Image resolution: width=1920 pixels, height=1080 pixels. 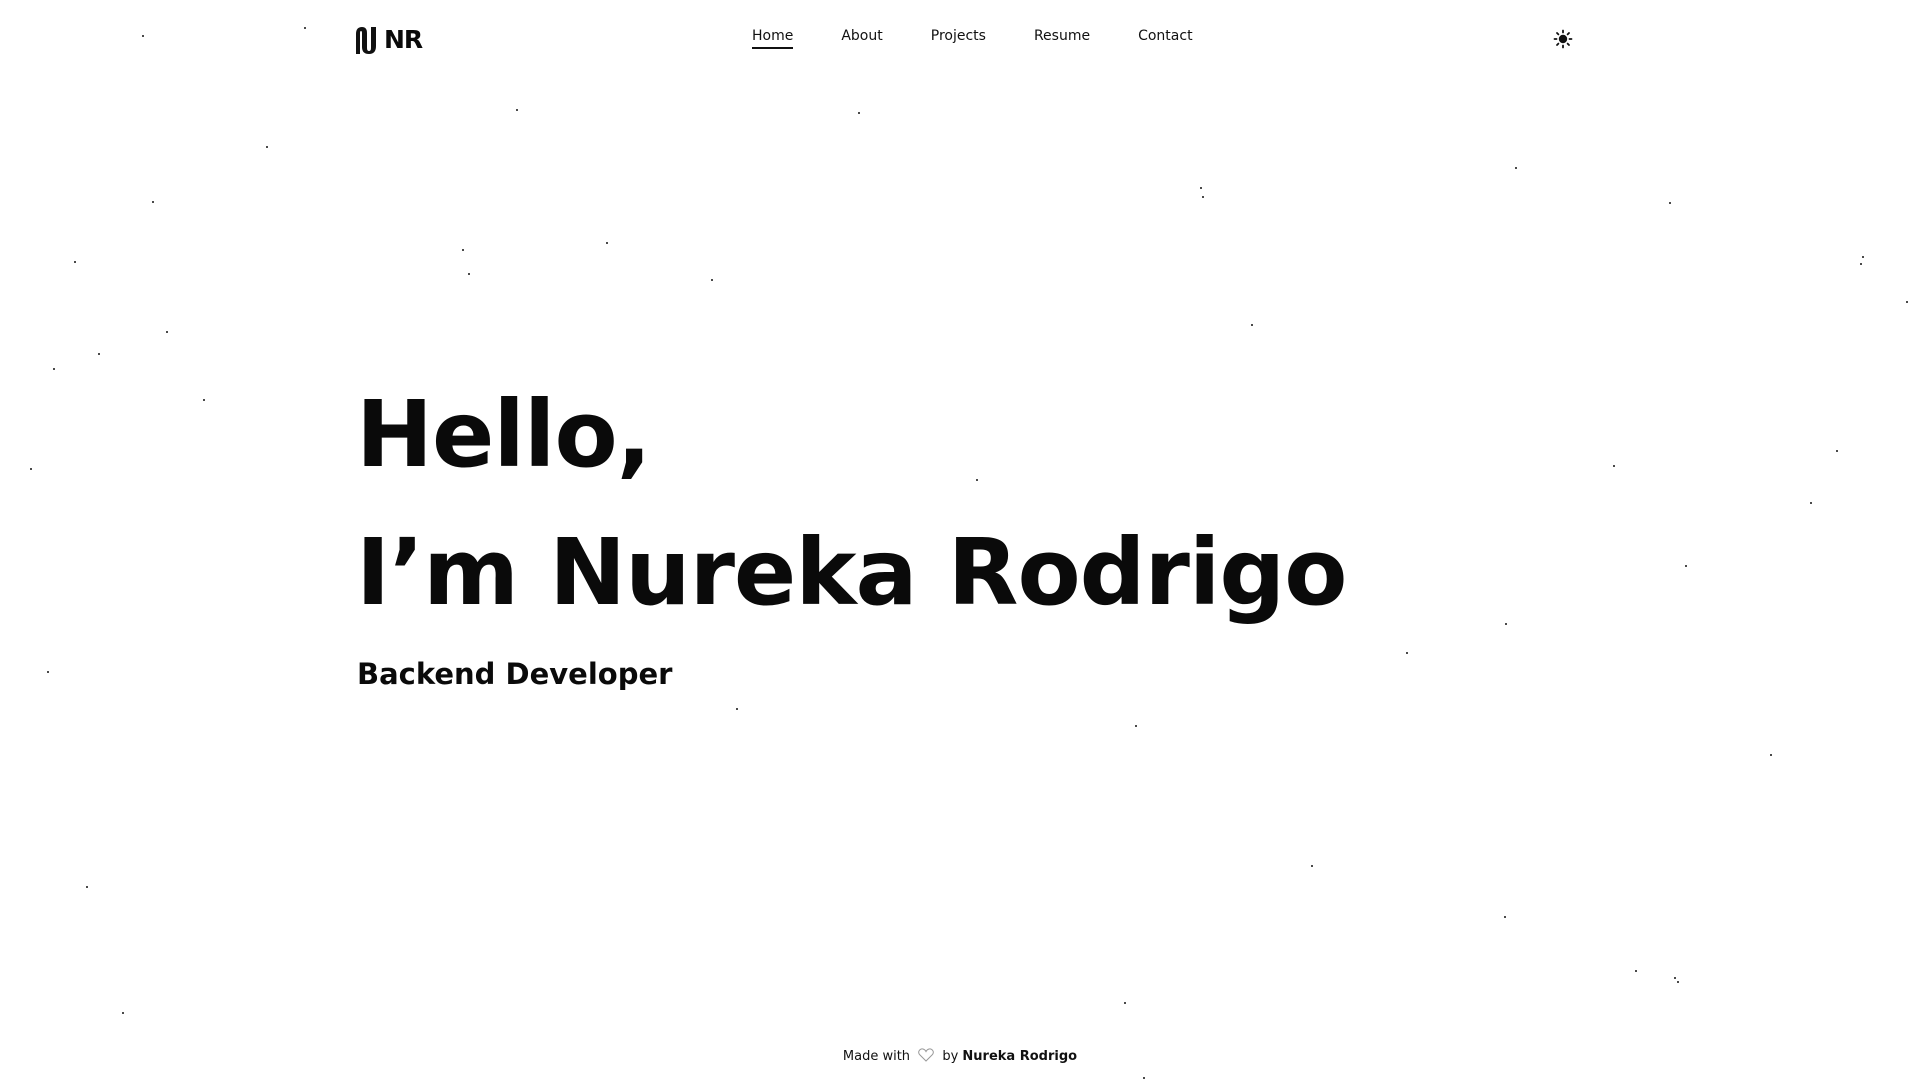 What do you see at coordinates (403, 39) in the screenshot?
I see `logo-text: NR` at bounding box center [403, 39].